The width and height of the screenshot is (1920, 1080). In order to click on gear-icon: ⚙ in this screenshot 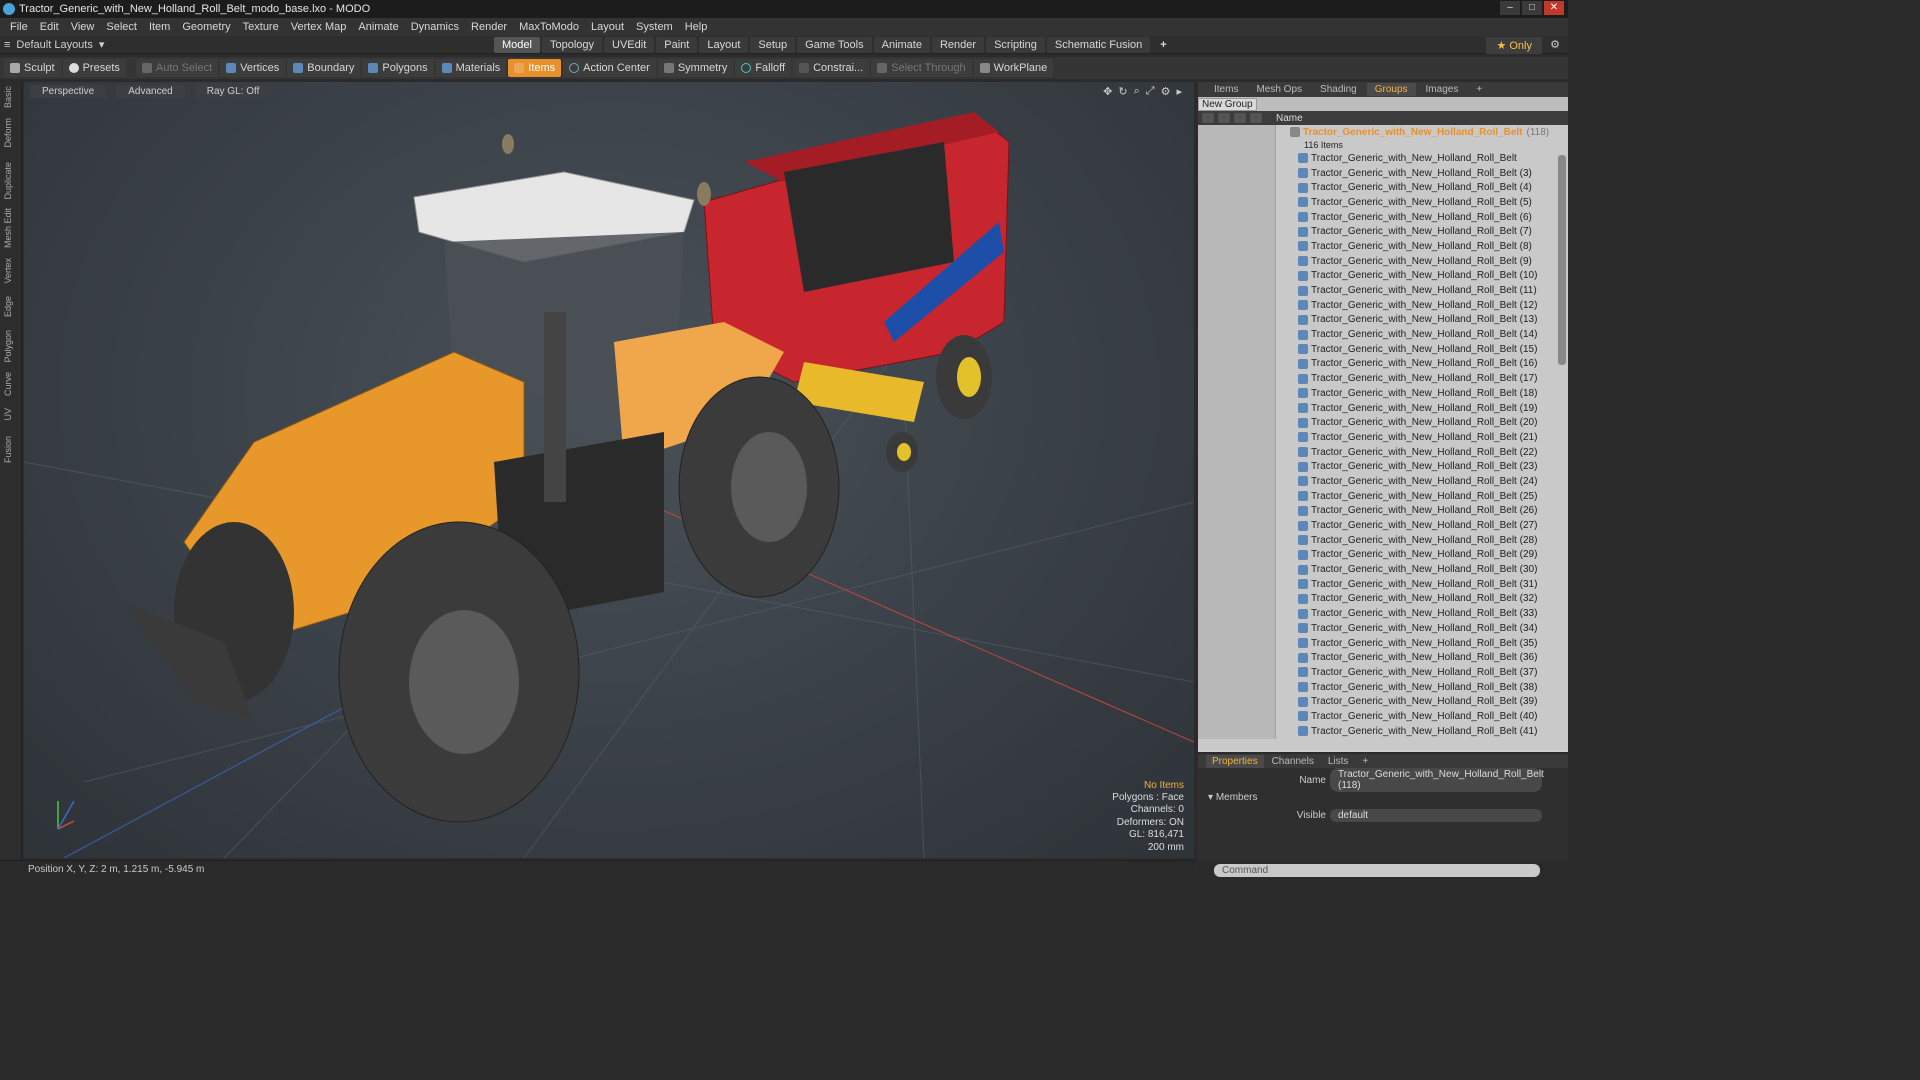, I will do `click(1555, 44)`.